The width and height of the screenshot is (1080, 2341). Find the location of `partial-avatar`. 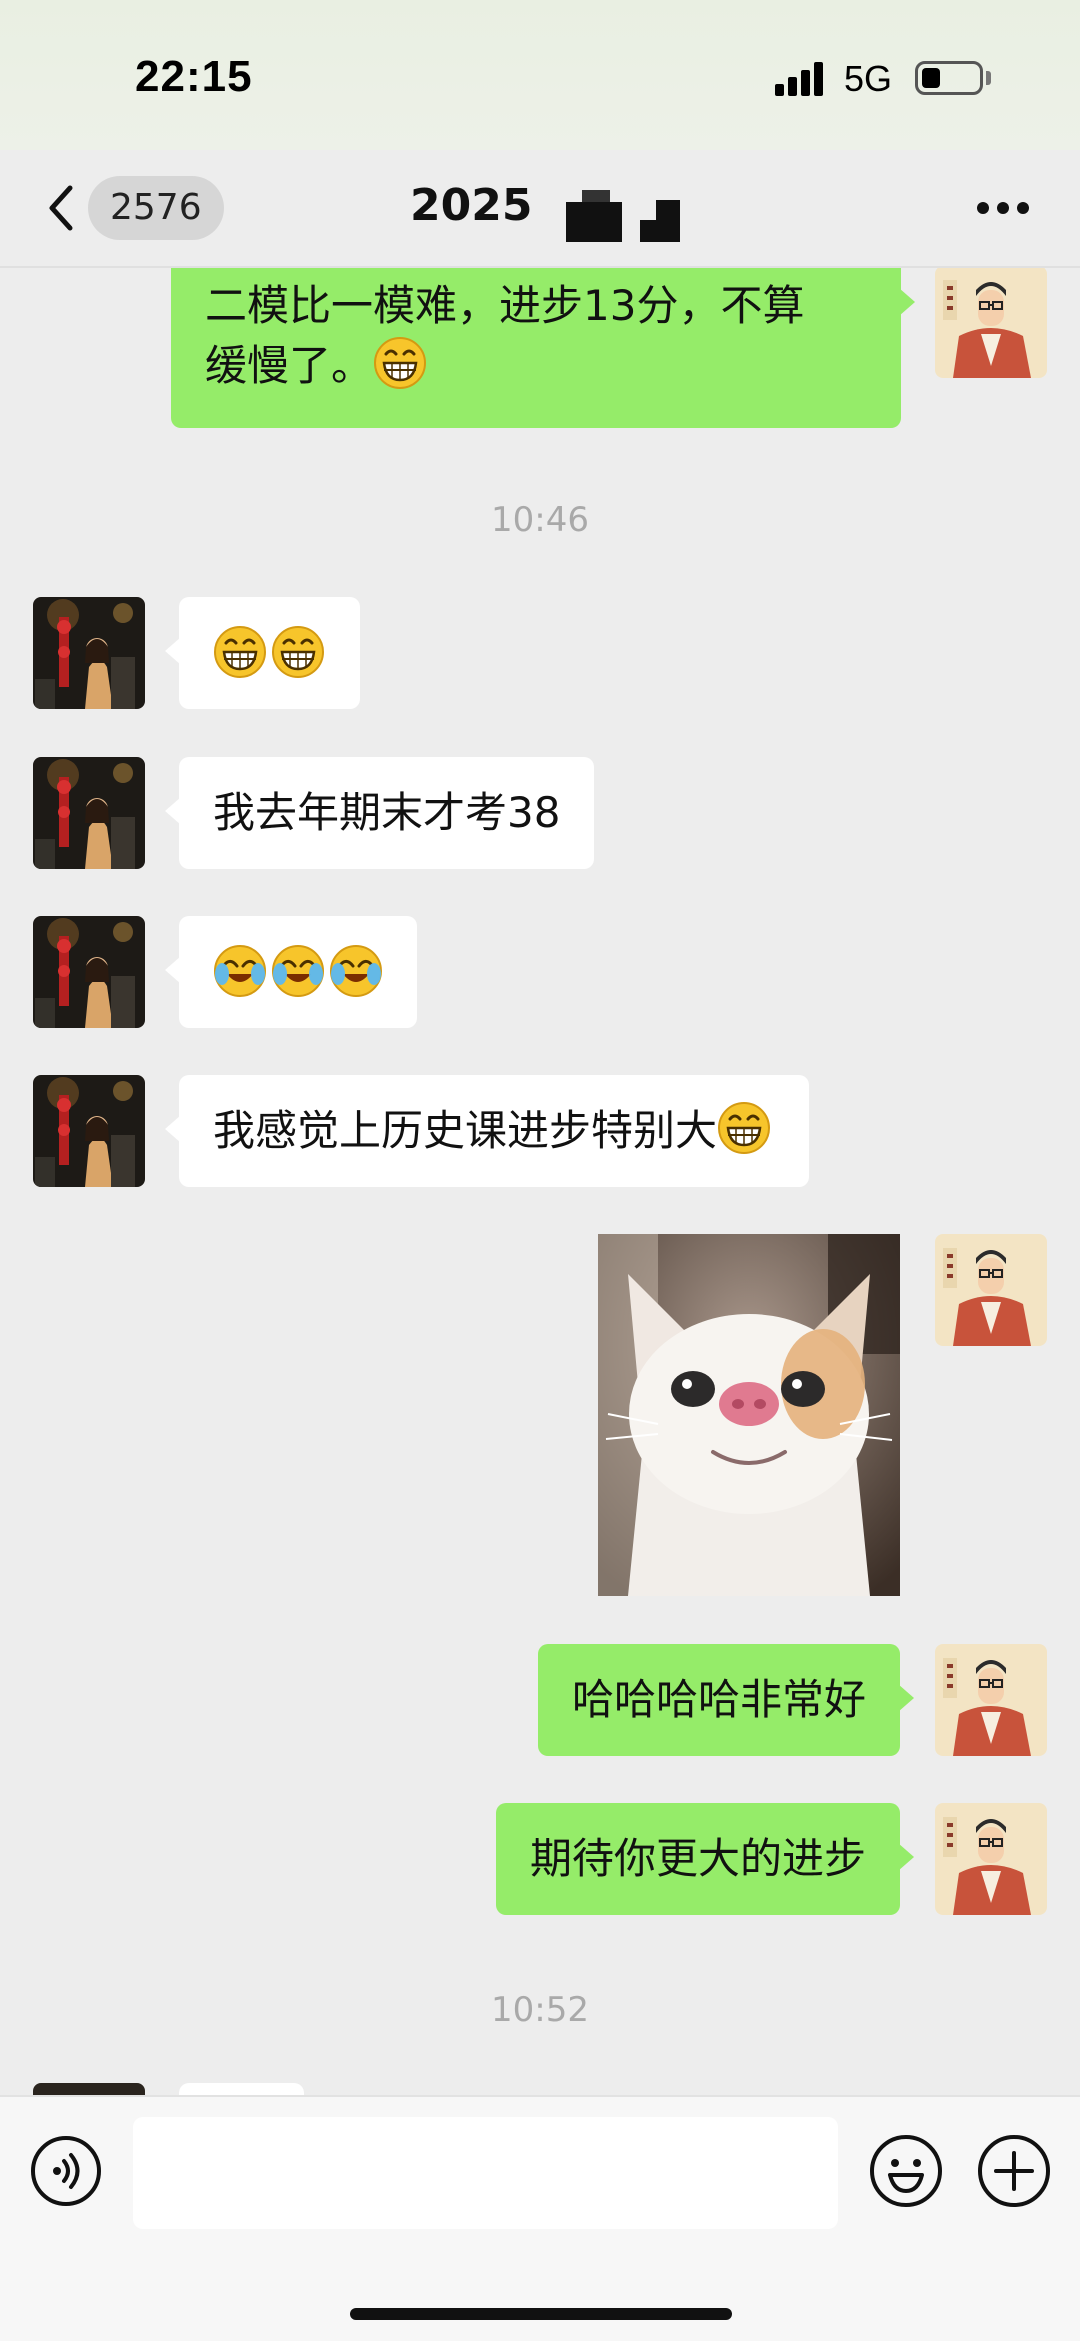

partial-avatar is located at coordinates (89, 2089).